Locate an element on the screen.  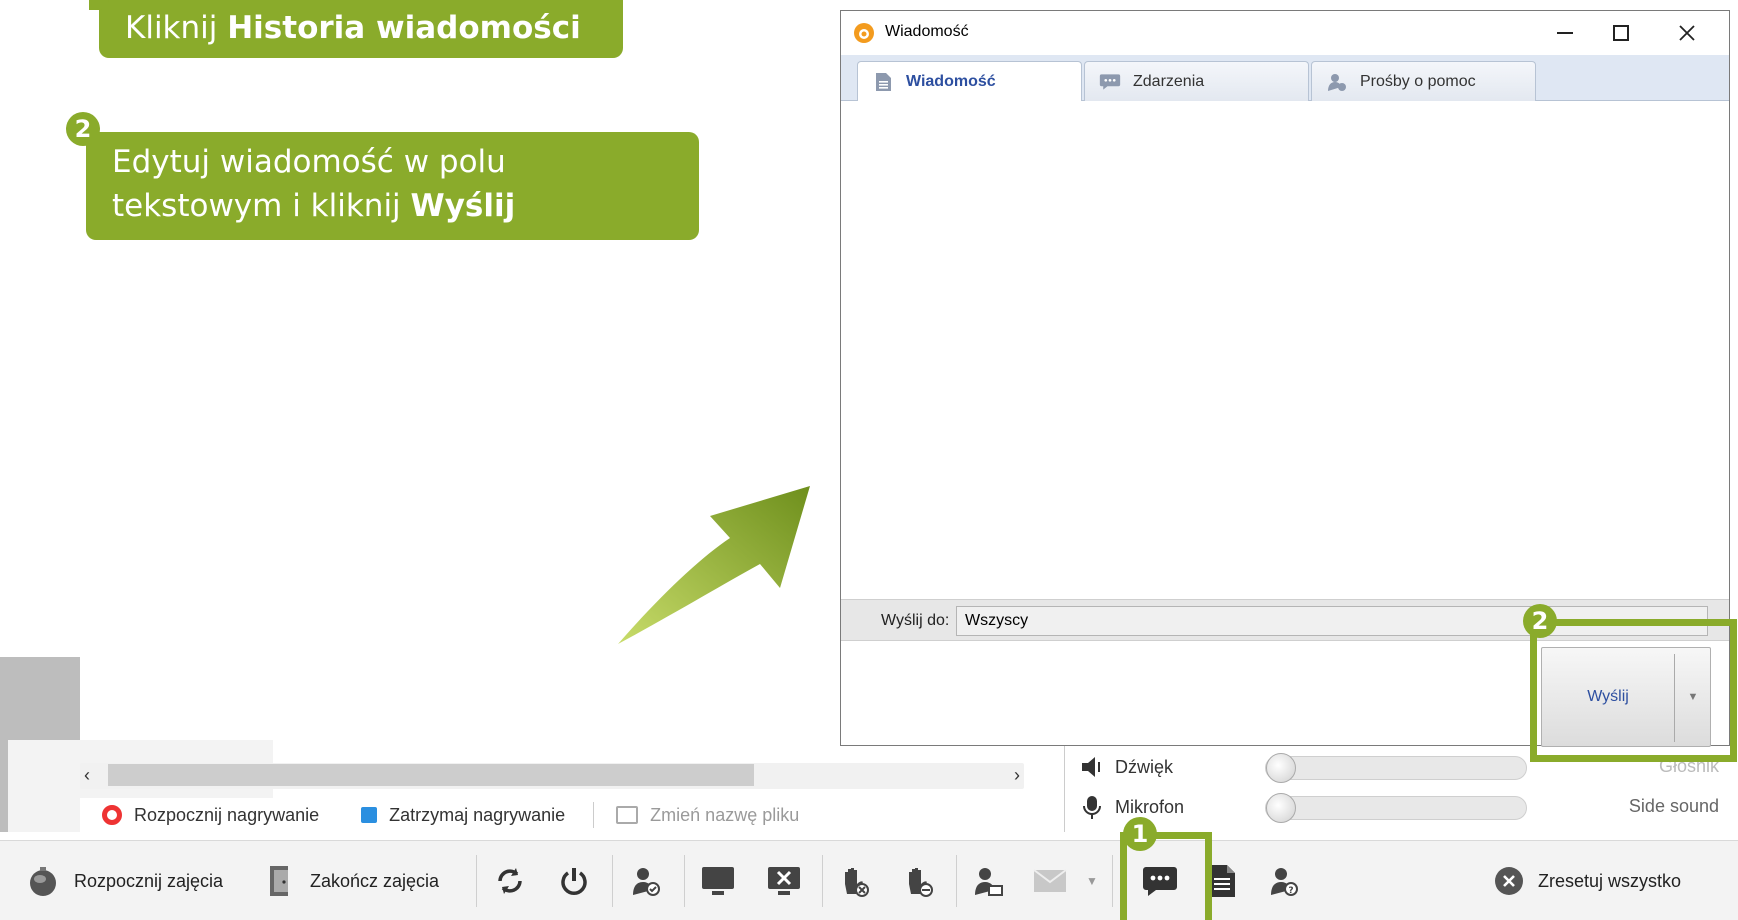
close-circle-icon is located at coordinates (1509, 881).